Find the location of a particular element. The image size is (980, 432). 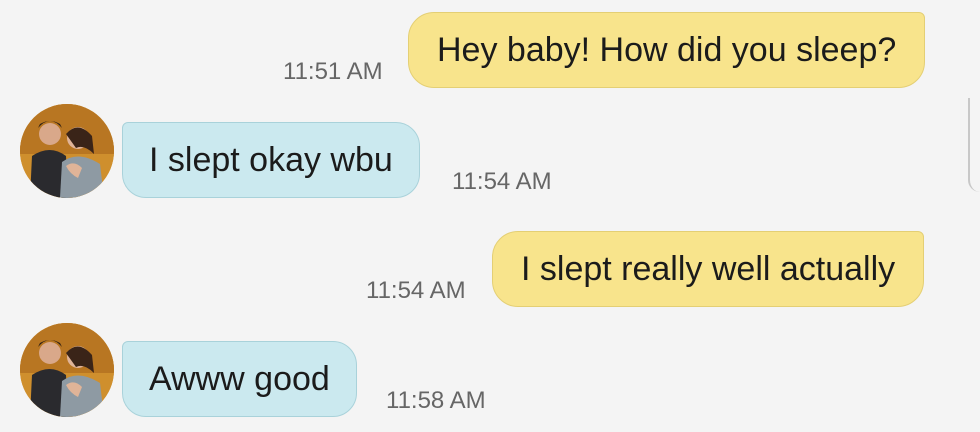

message-text: I slept really well actually is located at coordinates (708, 268).